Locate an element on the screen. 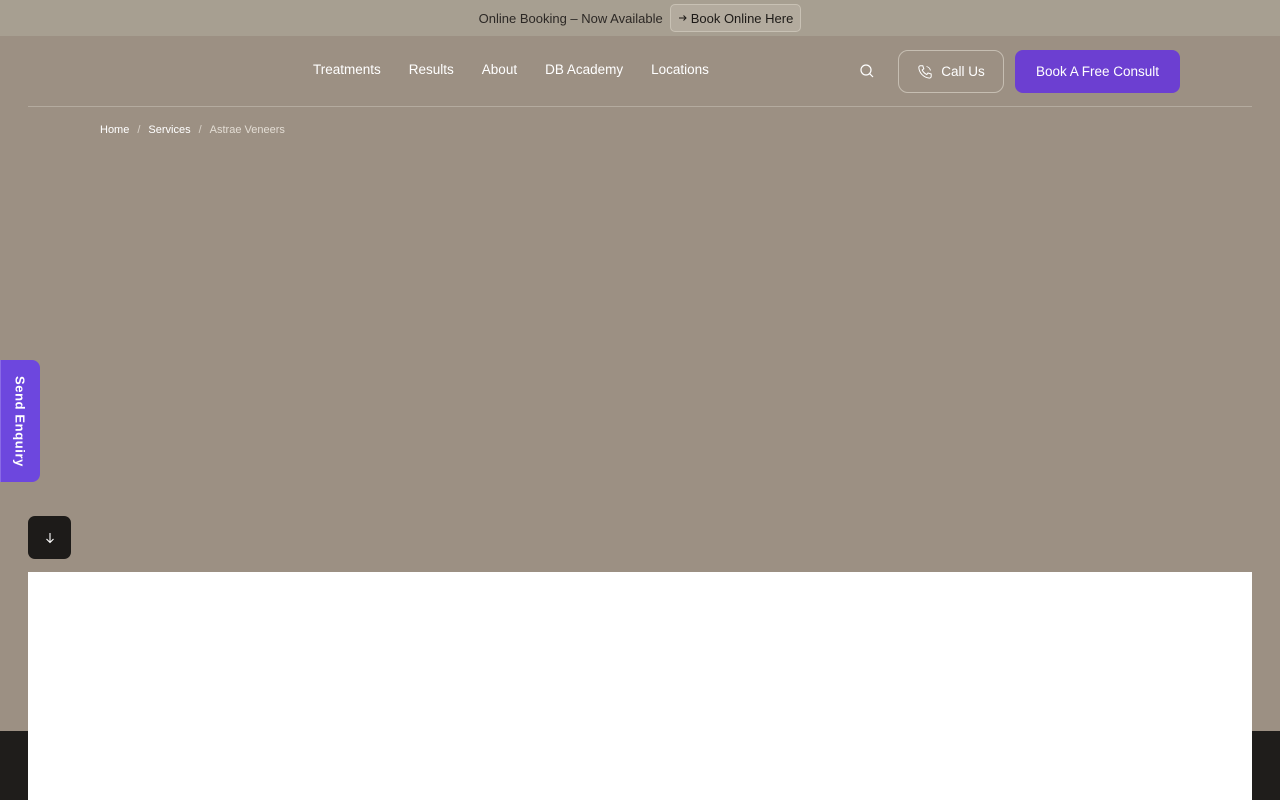 The height and width of the screenshot is (800, 1280). nav-item-db-academy: DB Academy is located at coordinates (584, 69).